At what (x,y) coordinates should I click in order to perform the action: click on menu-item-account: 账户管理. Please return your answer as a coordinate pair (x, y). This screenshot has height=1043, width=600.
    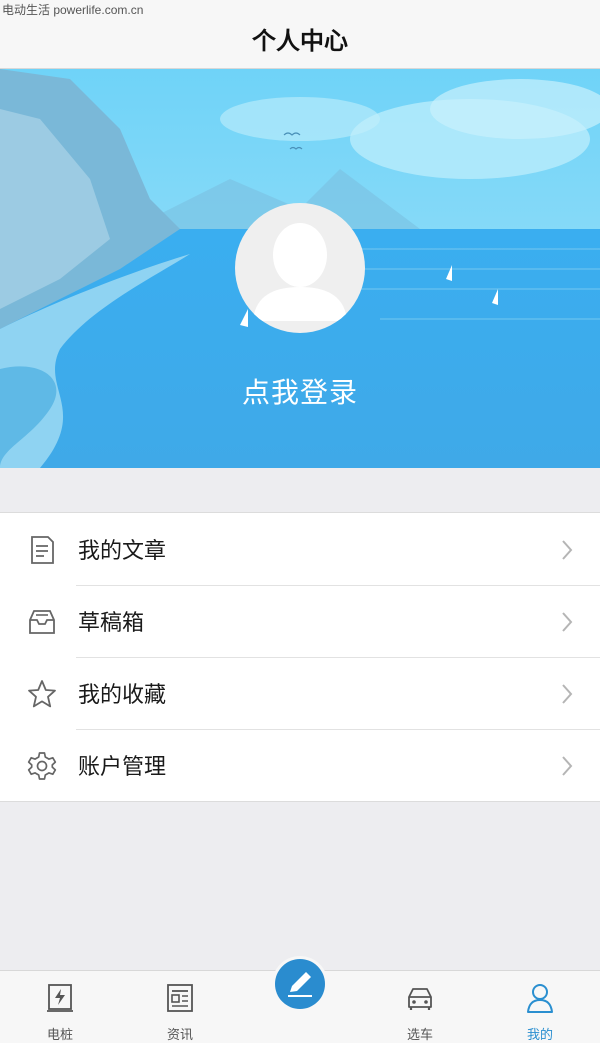
    Looking at the image, I should click on (300, 765).